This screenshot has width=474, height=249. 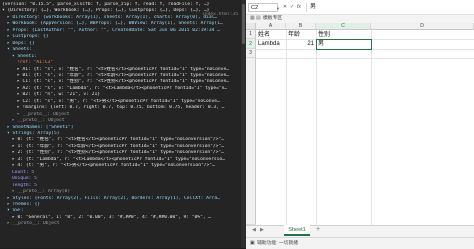 I want to click on column-header-b: B, so click(x=301, y=26).